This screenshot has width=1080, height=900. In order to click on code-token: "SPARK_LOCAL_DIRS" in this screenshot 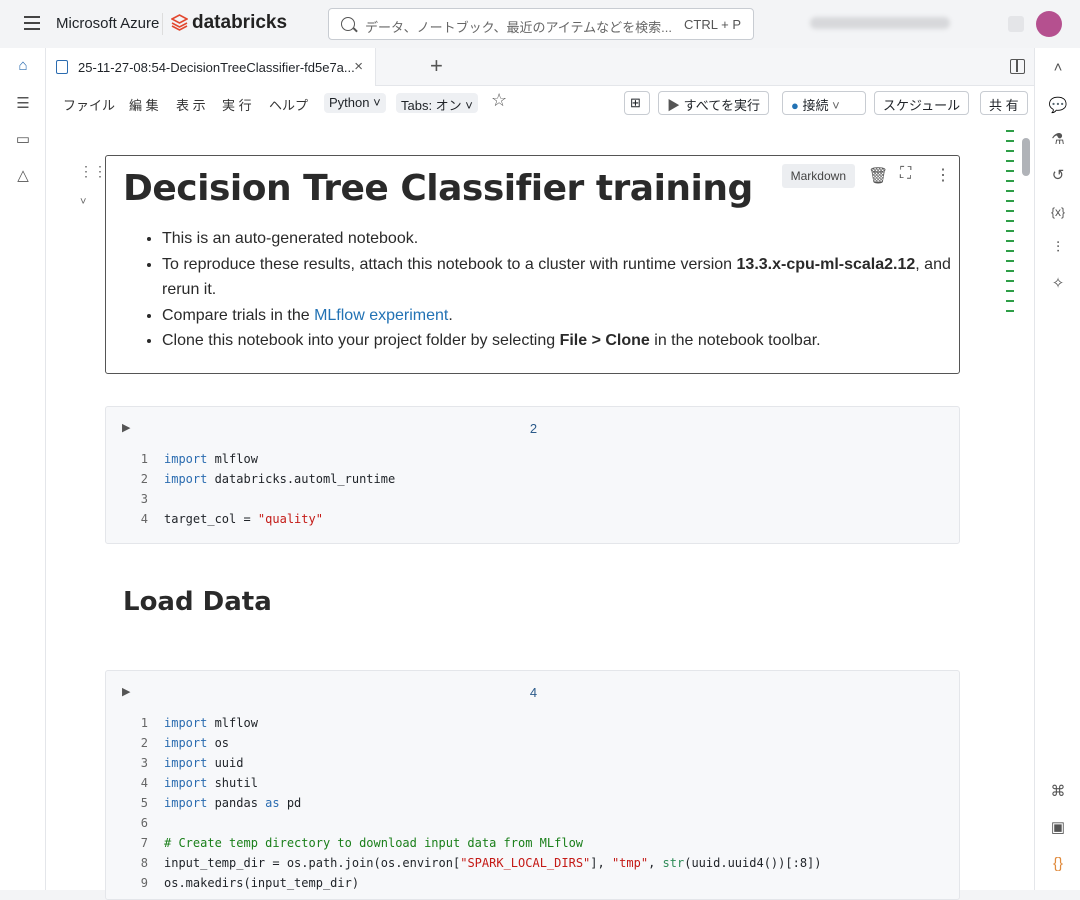, I will do `click(525, 863)`.